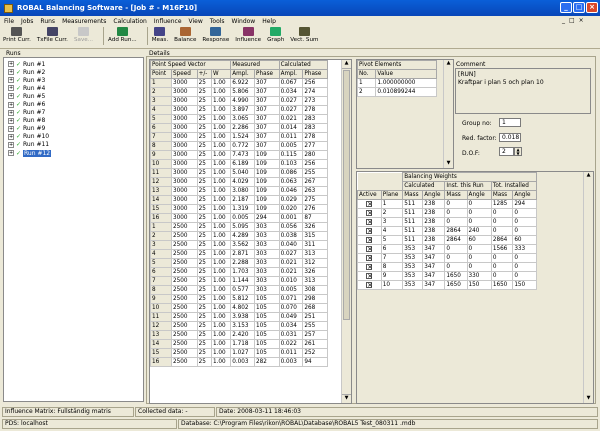 This screenshot has height=431, width=600. I want to click on comment-box: [RUN] Kraftpar i plan 5 och plan 10, so click(523, 91).